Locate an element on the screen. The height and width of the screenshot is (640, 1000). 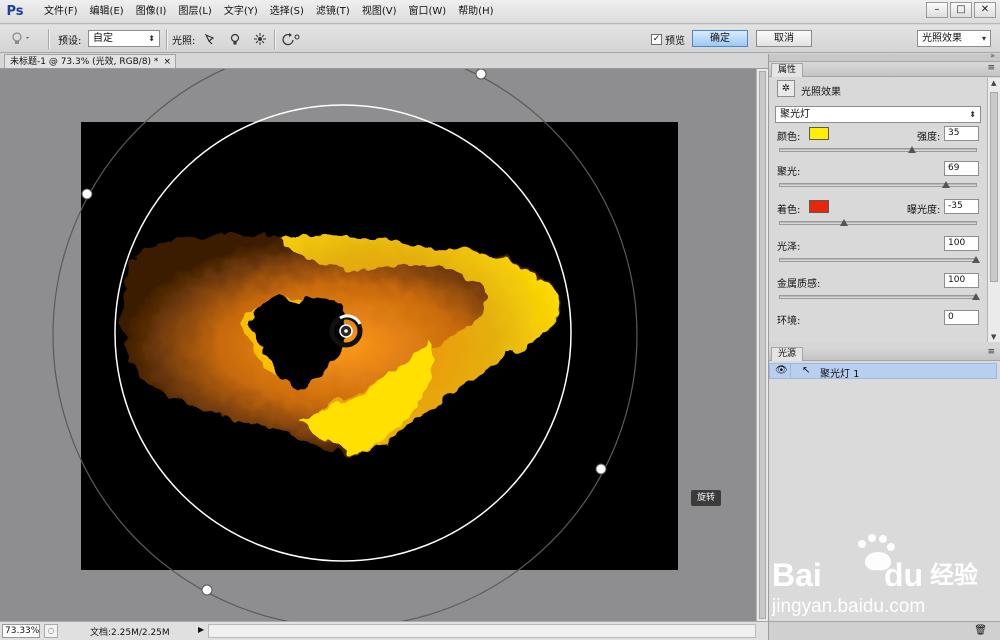
intensity-slider is located at coordinates (878, 149).